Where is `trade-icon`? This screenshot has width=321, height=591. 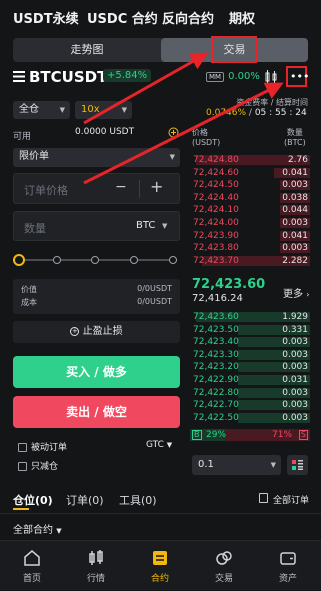
trade-icon is located at coordinates (224, 558).